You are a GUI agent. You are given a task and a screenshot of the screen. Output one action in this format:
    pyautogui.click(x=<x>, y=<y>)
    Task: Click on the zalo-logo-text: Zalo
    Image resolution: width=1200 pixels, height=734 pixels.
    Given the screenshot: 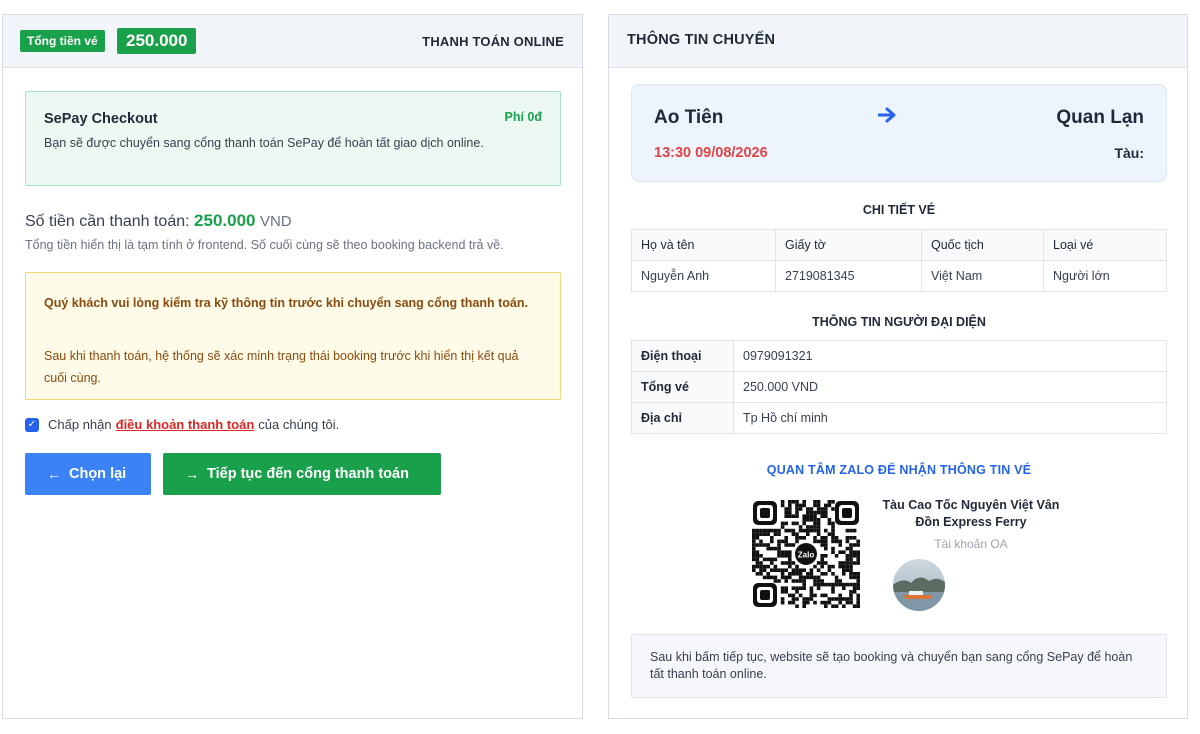 What is the action you would take?
    pyautogui.click(x=806, y=555)
    